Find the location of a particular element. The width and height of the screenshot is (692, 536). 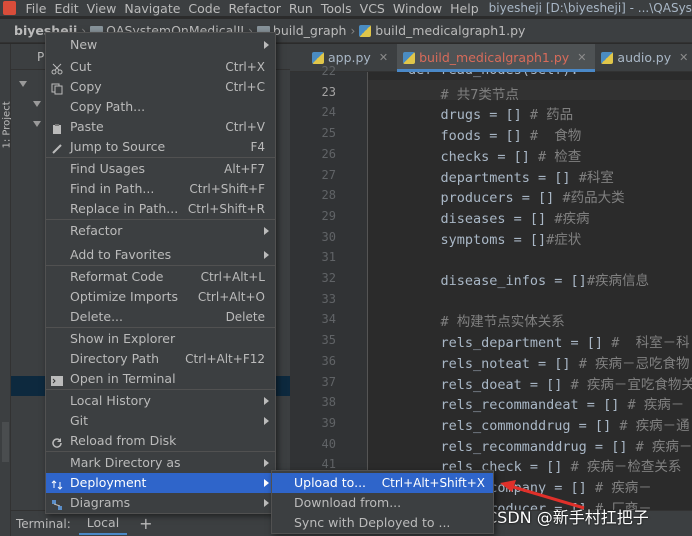

code-line: rels_recommanddrug = [] # 疾病－ is located at coordinates (530, 445).